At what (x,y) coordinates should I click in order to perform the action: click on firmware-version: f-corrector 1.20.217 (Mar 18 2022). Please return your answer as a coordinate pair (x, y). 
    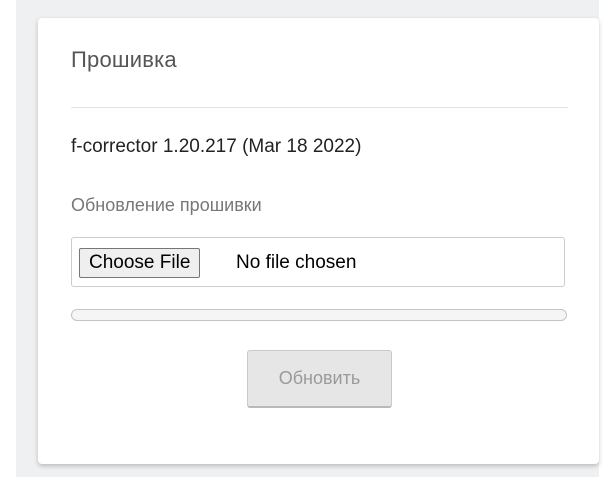
    Looking at the image, I should click on (216, 146).